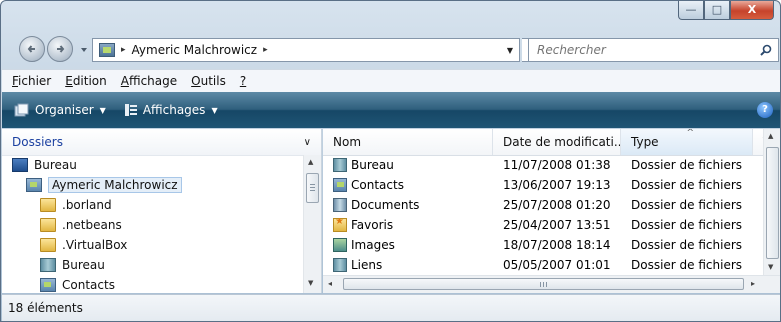  I want to click on cell-name: Liens, so click(408, 265).